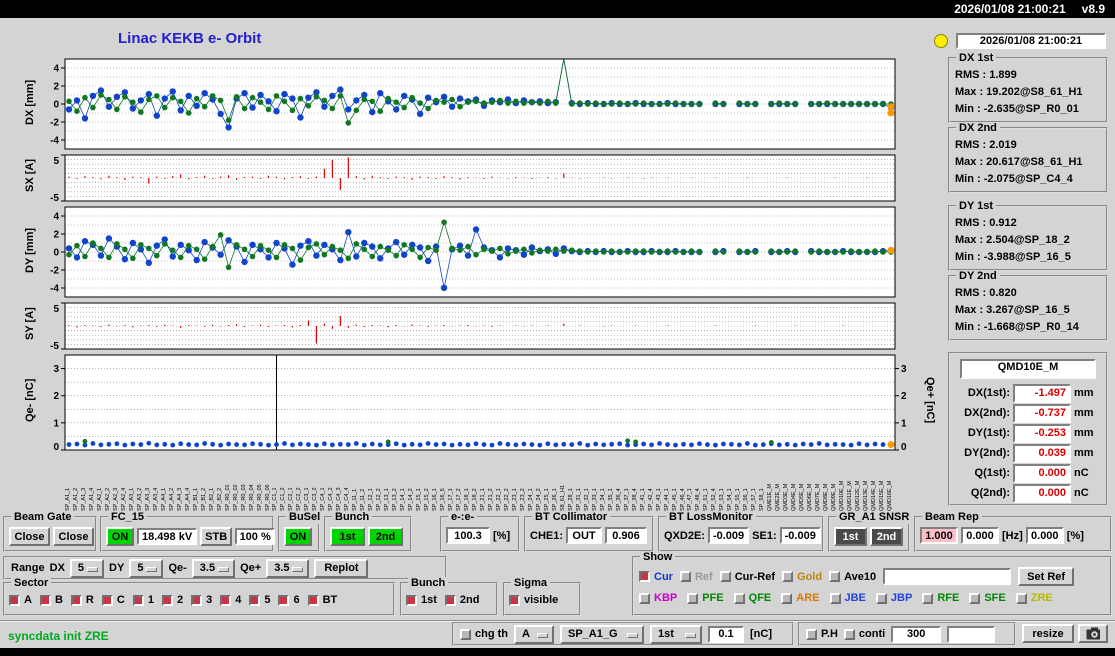 The image size is (1115, 656). I want to click on show-checkbox-are-box, so click(787, 598).